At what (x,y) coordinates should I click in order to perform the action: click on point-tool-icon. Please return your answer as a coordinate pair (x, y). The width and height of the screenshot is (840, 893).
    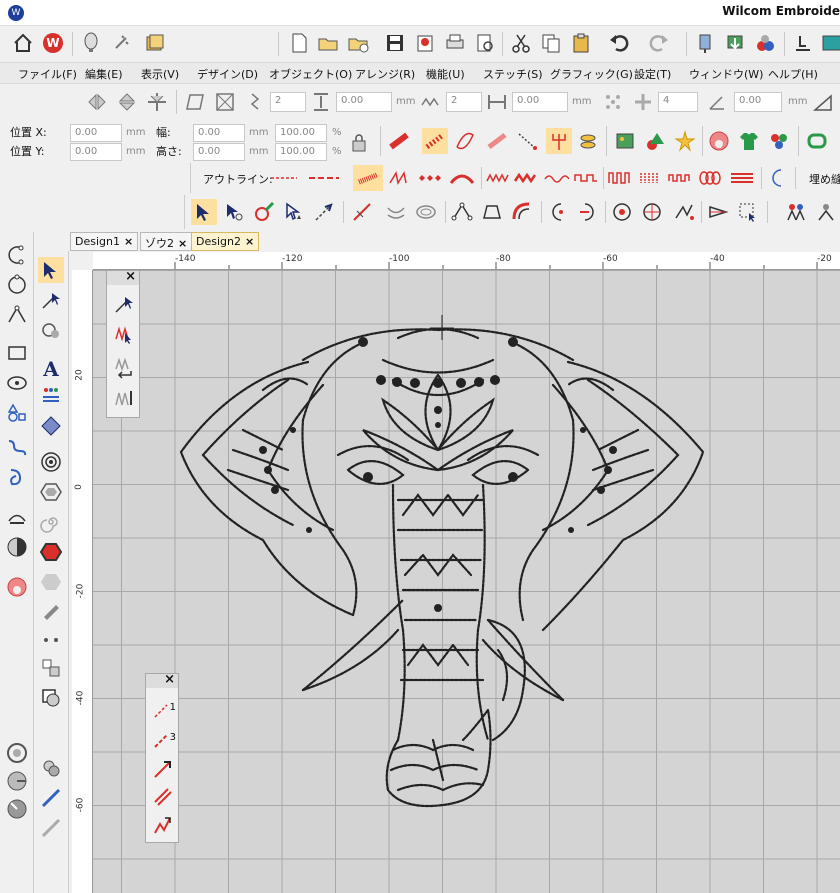
    Looking at the image, I should click on (51, 640).